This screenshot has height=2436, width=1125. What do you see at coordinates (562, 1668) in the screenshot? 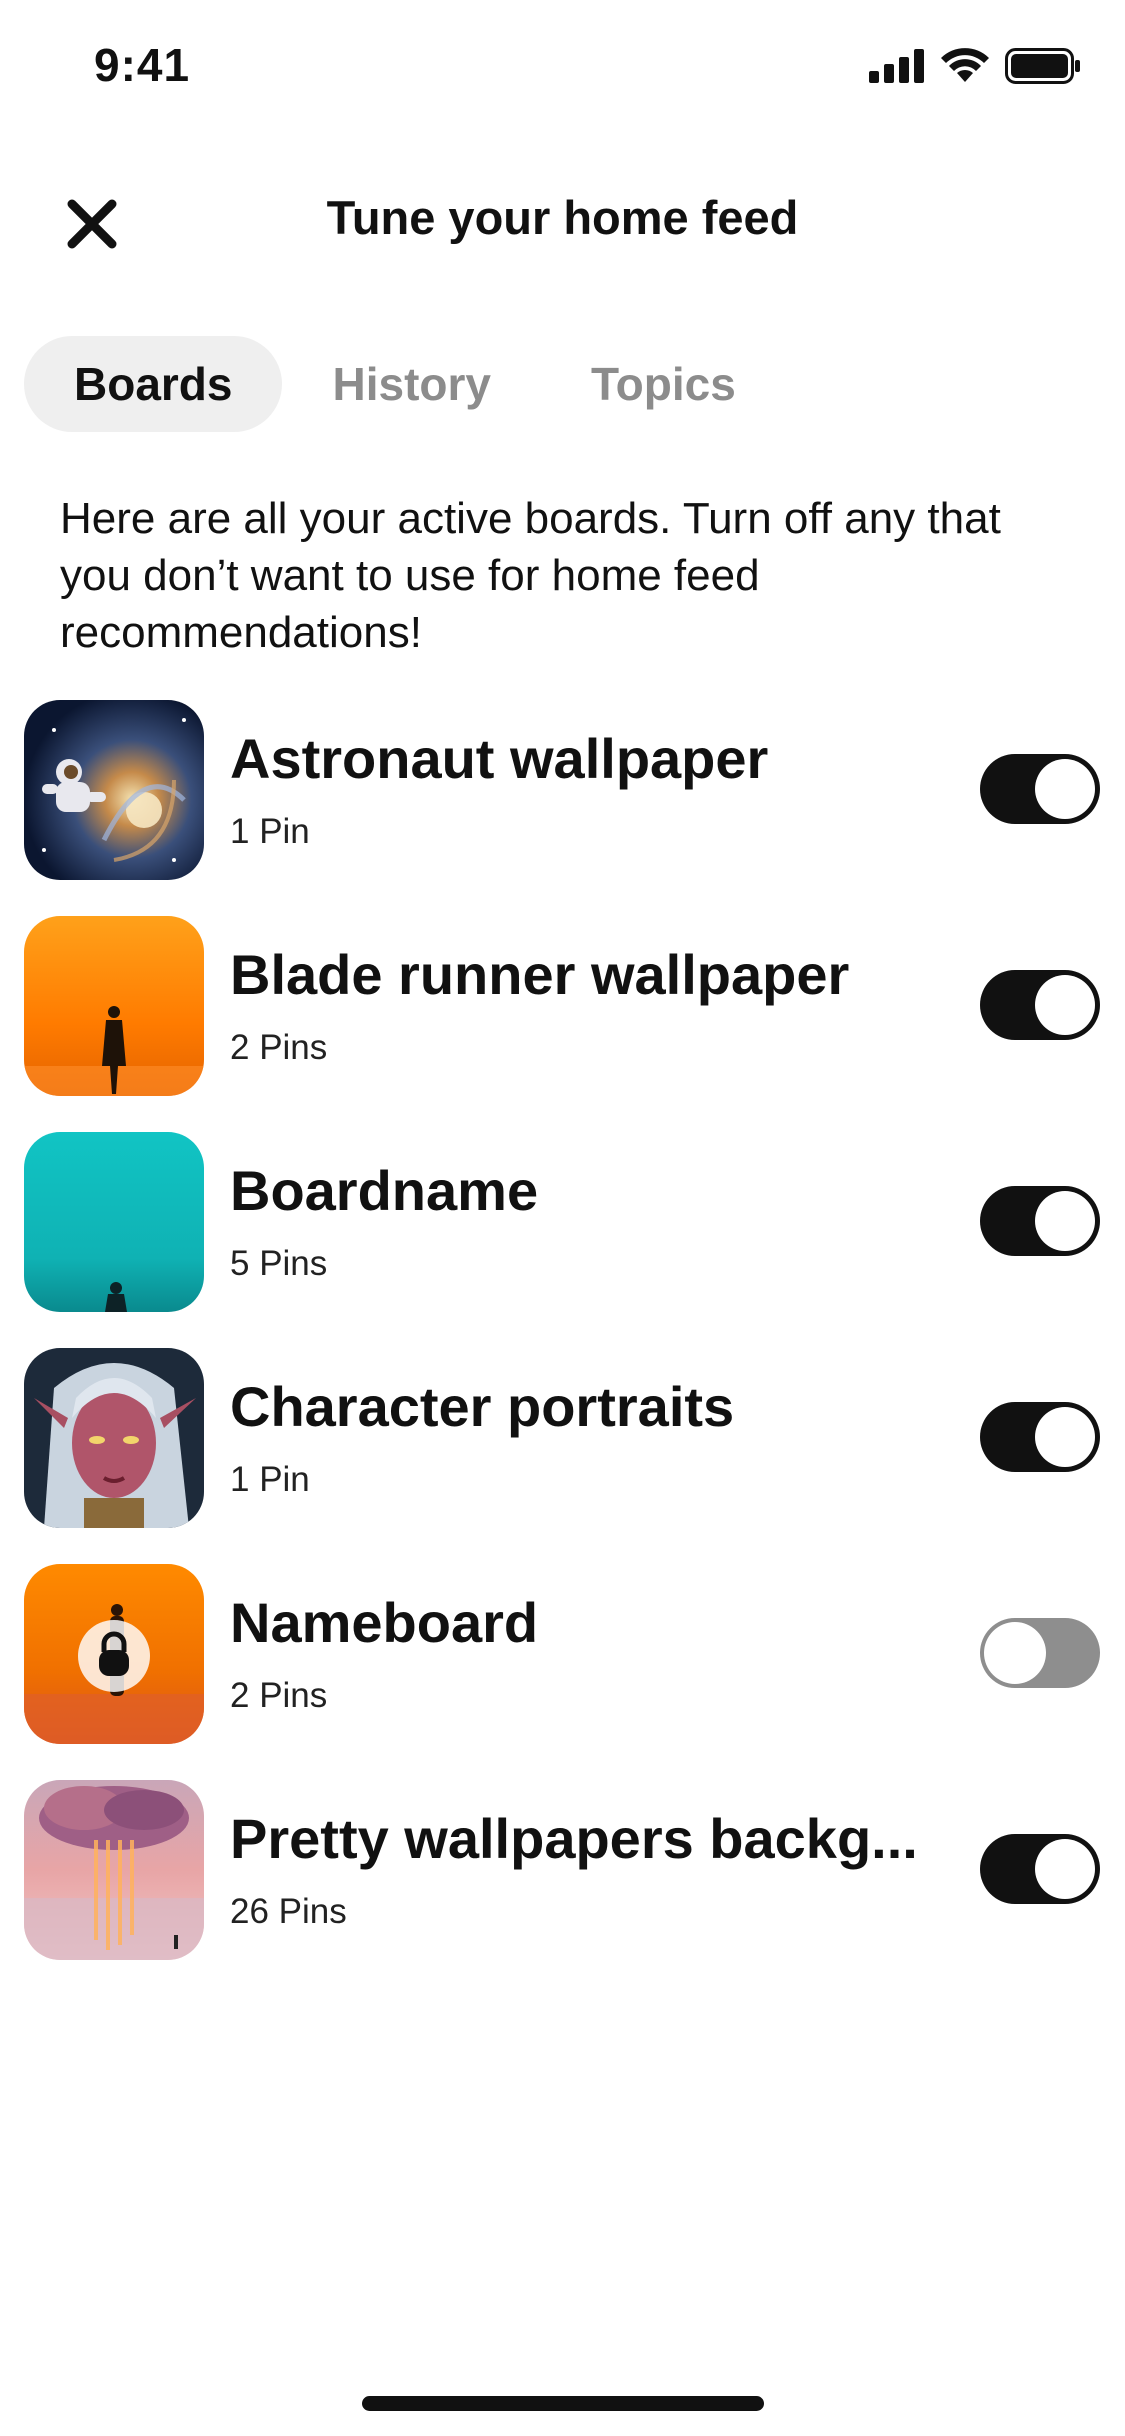
I see `board-row-nameboard: Nameboard 2 Pins` at bounding box center [562, 1668].